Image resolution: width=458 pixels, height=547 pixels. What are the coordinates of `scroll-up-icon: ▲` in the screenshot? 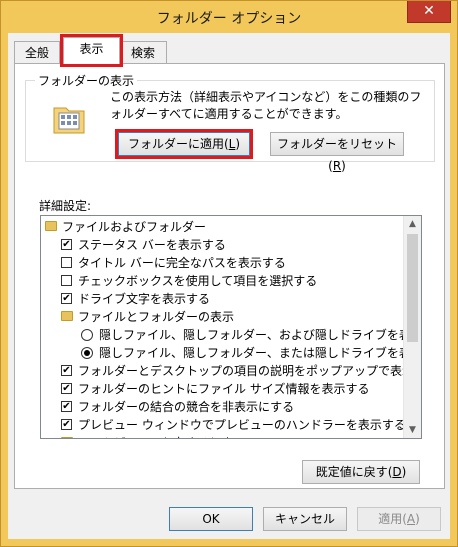 It's located at (412, 224).